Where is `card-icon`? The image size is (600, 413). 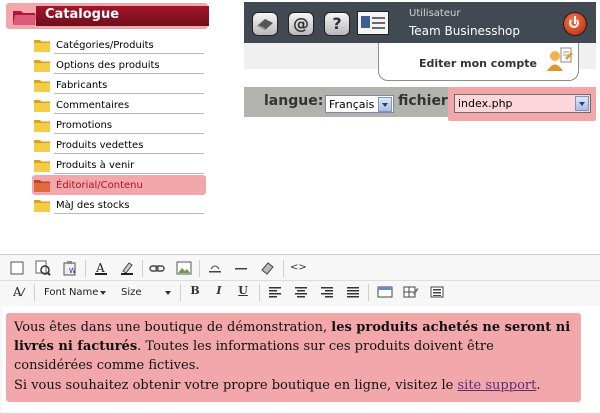
card-icon is located at coordinates (365, 22).